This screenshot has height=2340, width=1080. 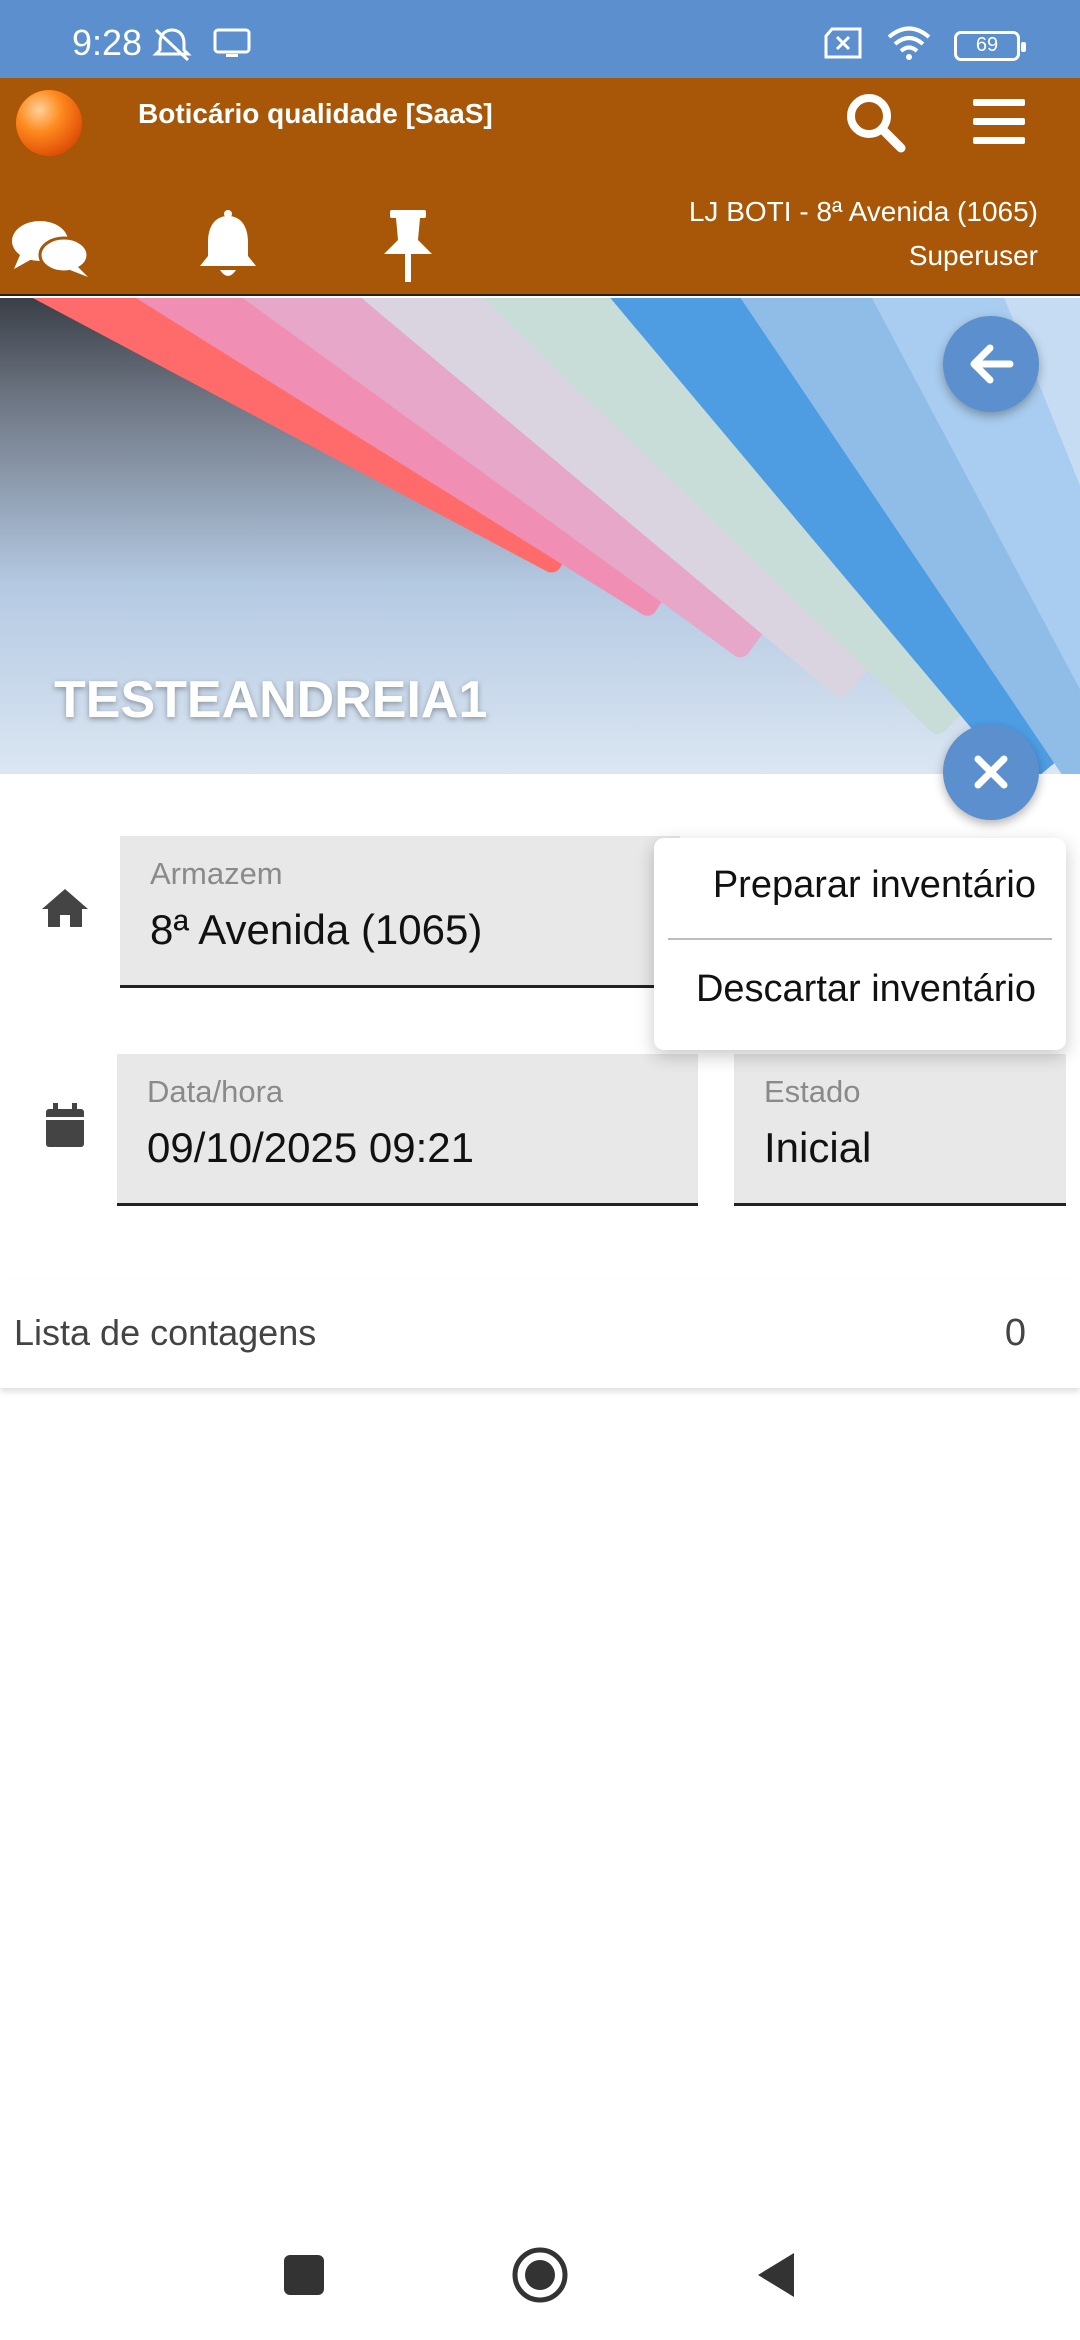 I want to click on bell-icon, so click(x=228, y=243).